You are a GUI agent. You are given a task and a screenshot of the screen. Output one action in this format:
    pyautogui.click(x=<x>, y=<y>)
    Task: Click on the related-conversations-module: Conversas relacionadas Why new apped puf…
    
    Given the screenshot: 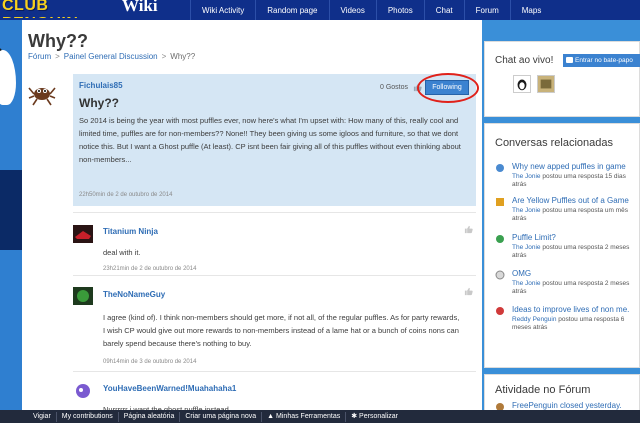 What is the action you would take?
    pyautogui.click(x=562, y=245)
    